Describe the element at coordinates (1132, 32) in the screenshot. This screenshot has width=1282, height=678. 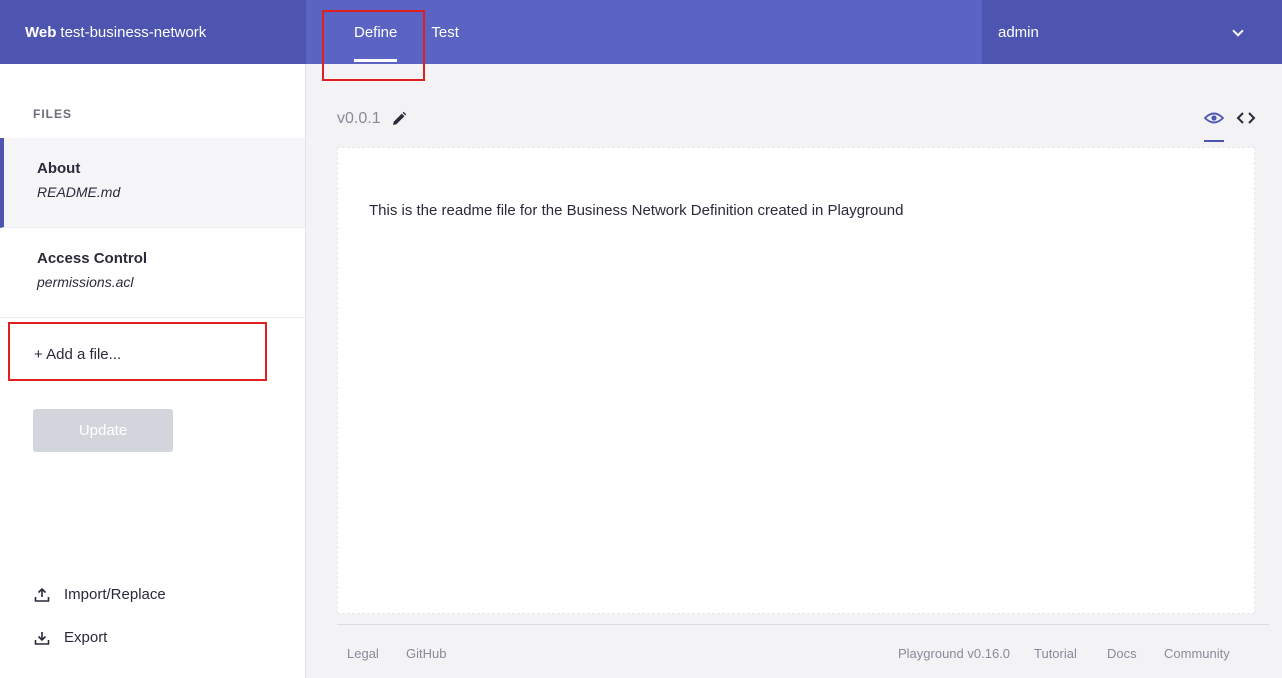
I see `user-menu: admin` at that location.